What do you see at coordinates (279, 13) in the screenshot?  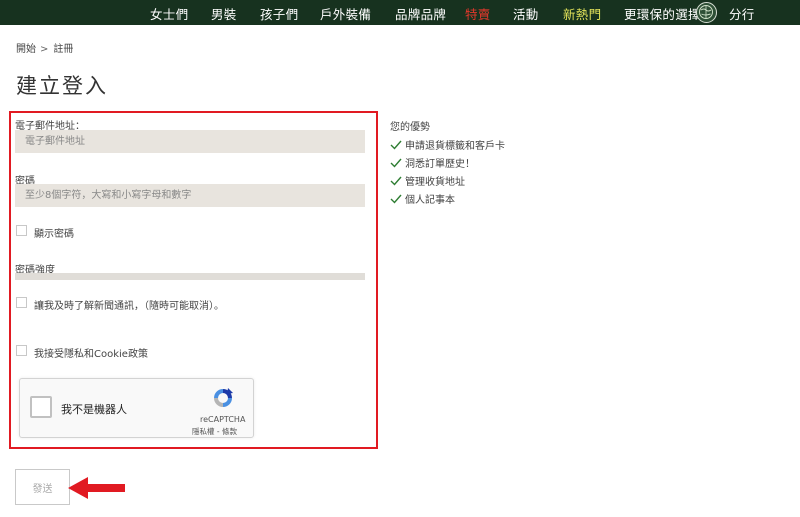 I see `nav-item-kids: 孩子們` at bounding box center [279, 13].